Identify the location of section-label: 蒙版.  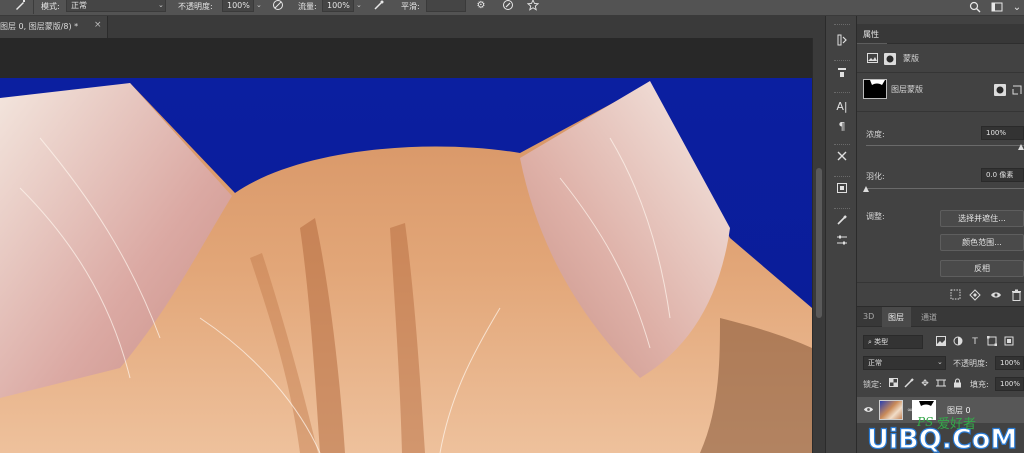
(911, 58).